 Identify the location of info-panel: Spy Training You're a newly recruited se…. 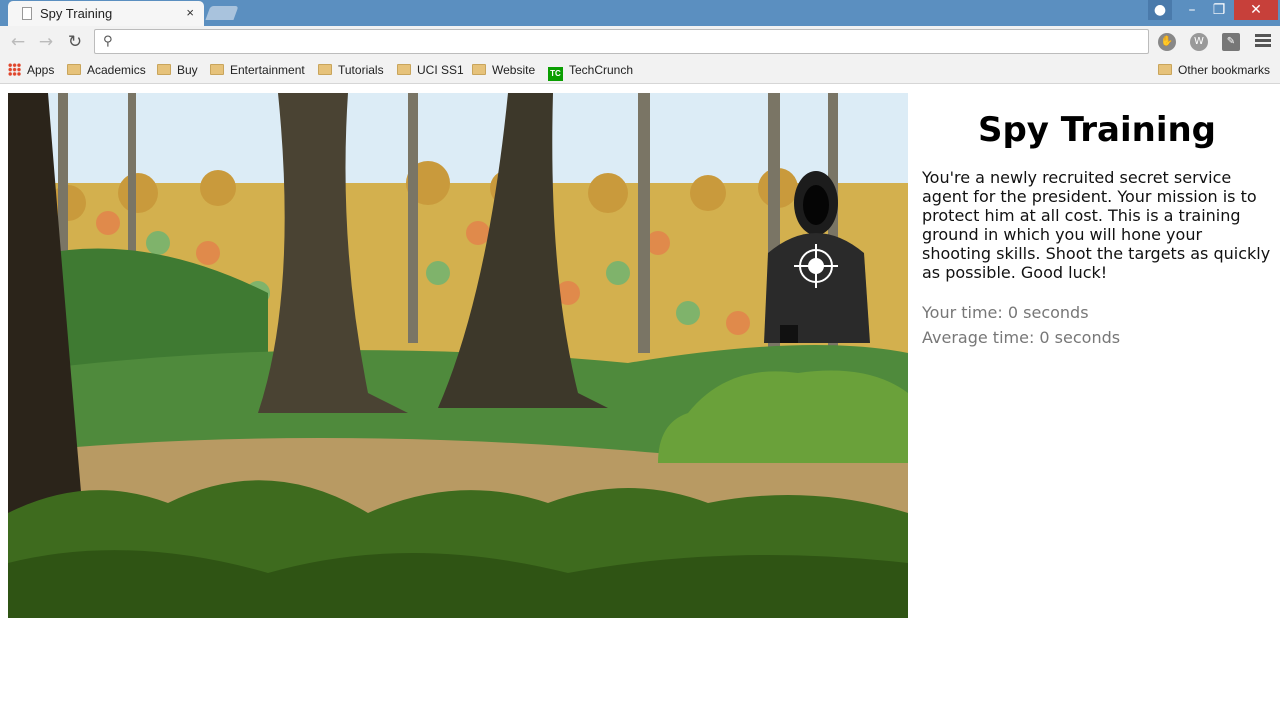
(1097, 230).